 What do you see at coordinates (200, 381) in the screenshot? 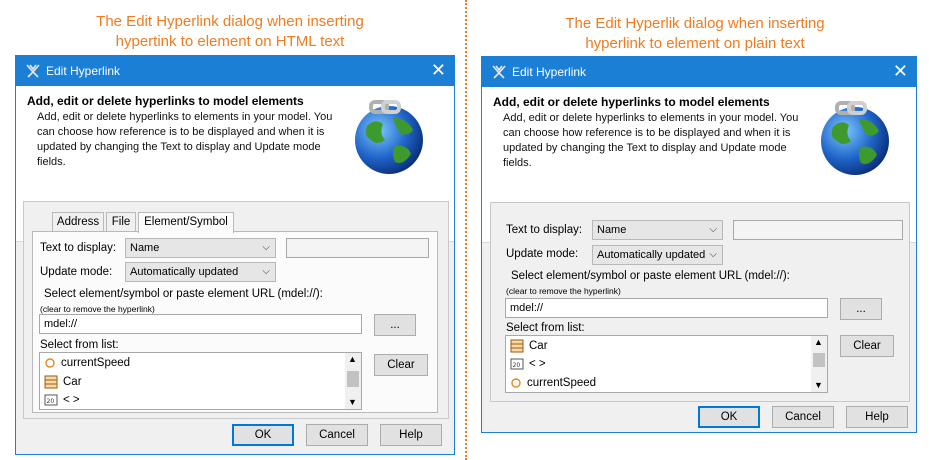
I see `element-list: currentSpeed Car 20 < > ▲ ▼` at bounding box center [200, 381].